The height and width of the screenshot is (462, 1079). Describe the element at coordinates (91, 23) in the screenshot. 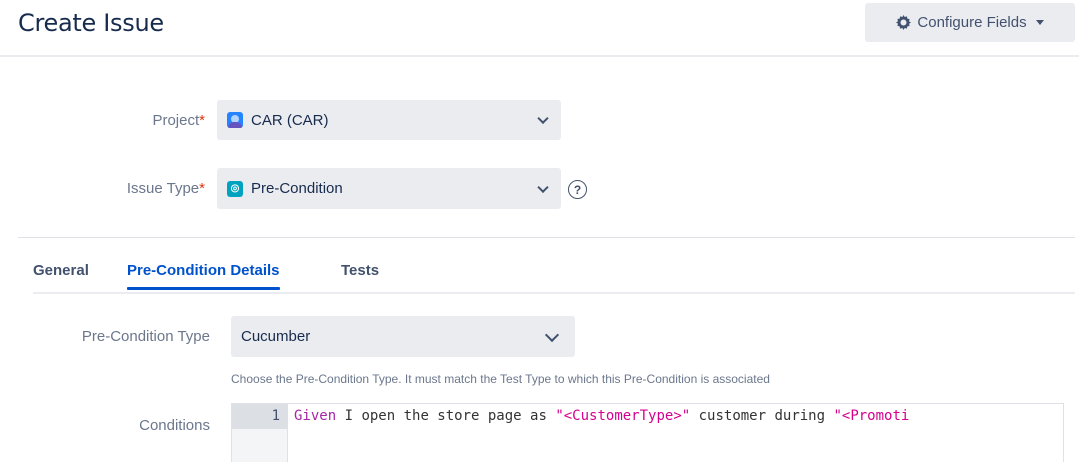

I see `page-title: Create Issue` at that location.